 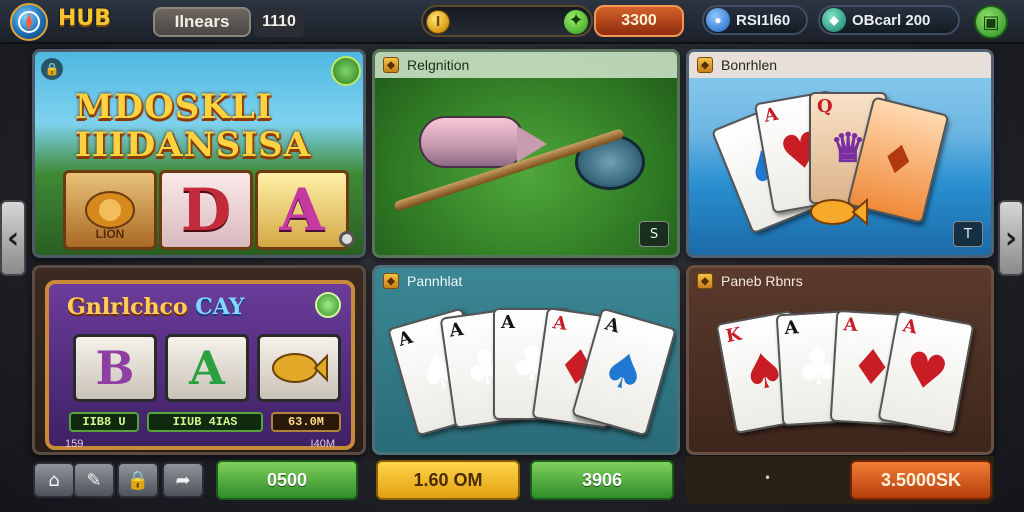 What do you see at coordinates (438, 65) in the screenshot?
I see `tile-title: Relgnition` at bounding box center [438, 65].